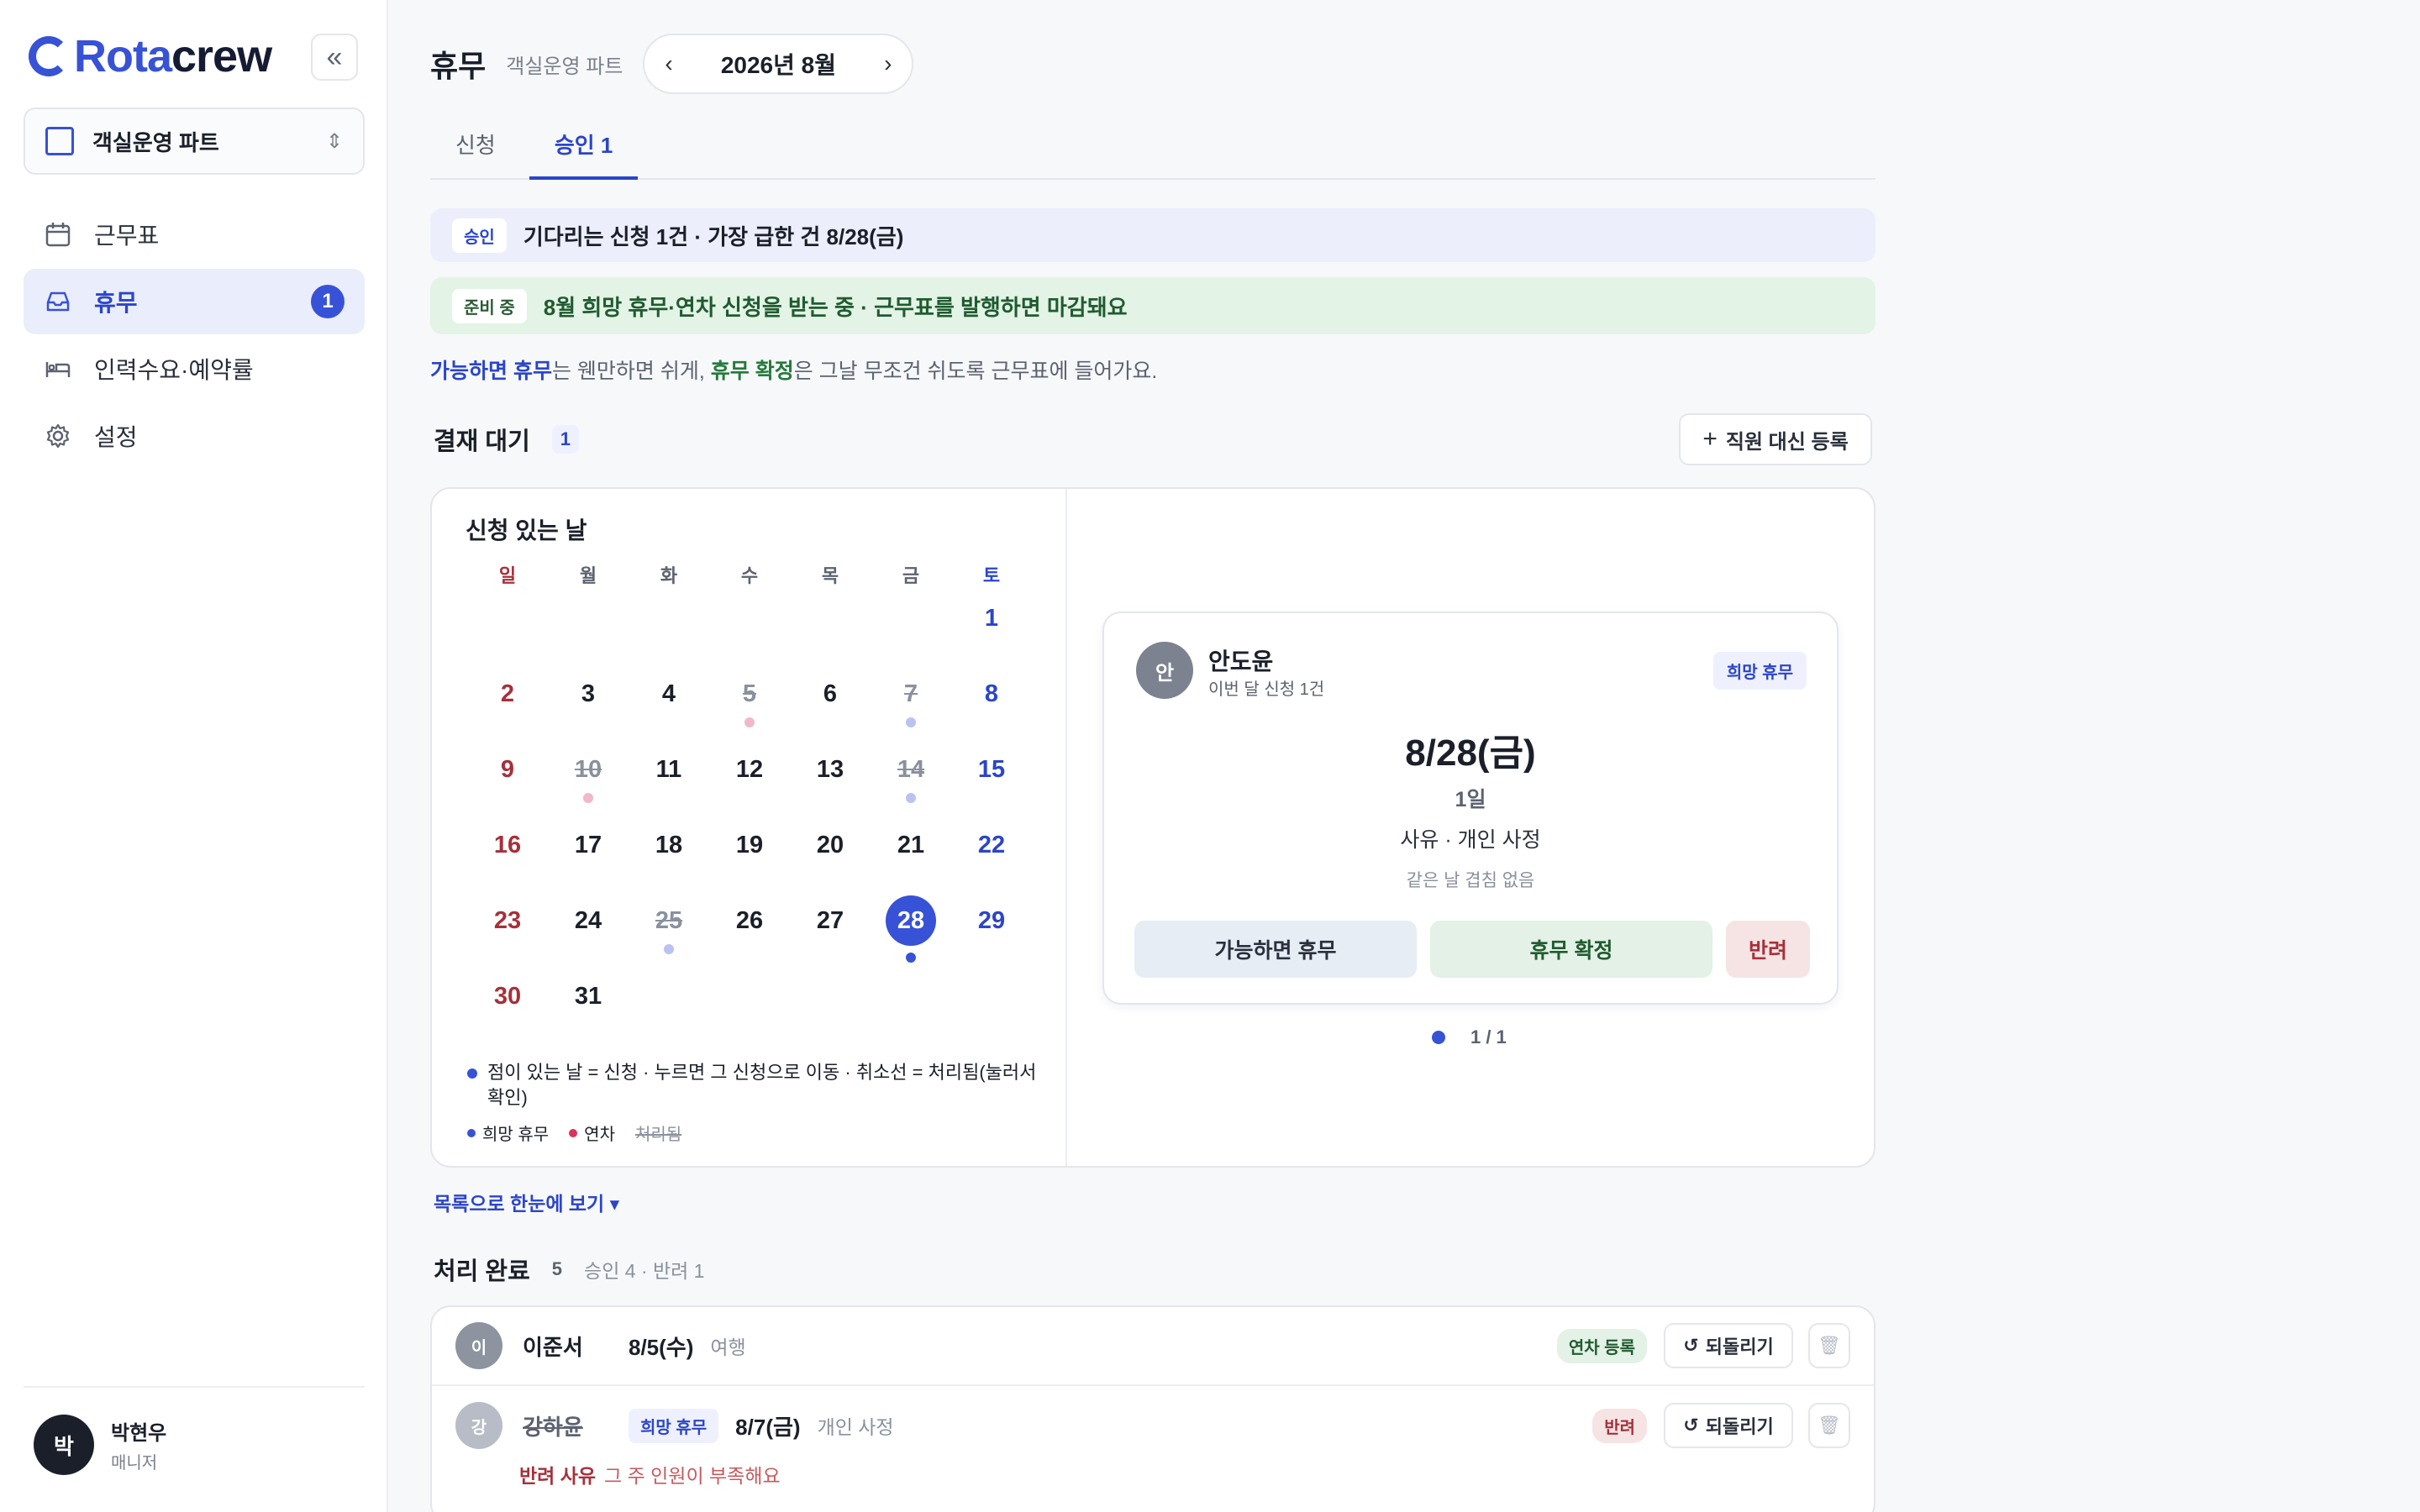 The width and height of the screenshot is (2420, 1512). What do you see at coordinates (749, 845) in the screenshot?
I see `calendar-day: 19` at bounding box center [749, 845].